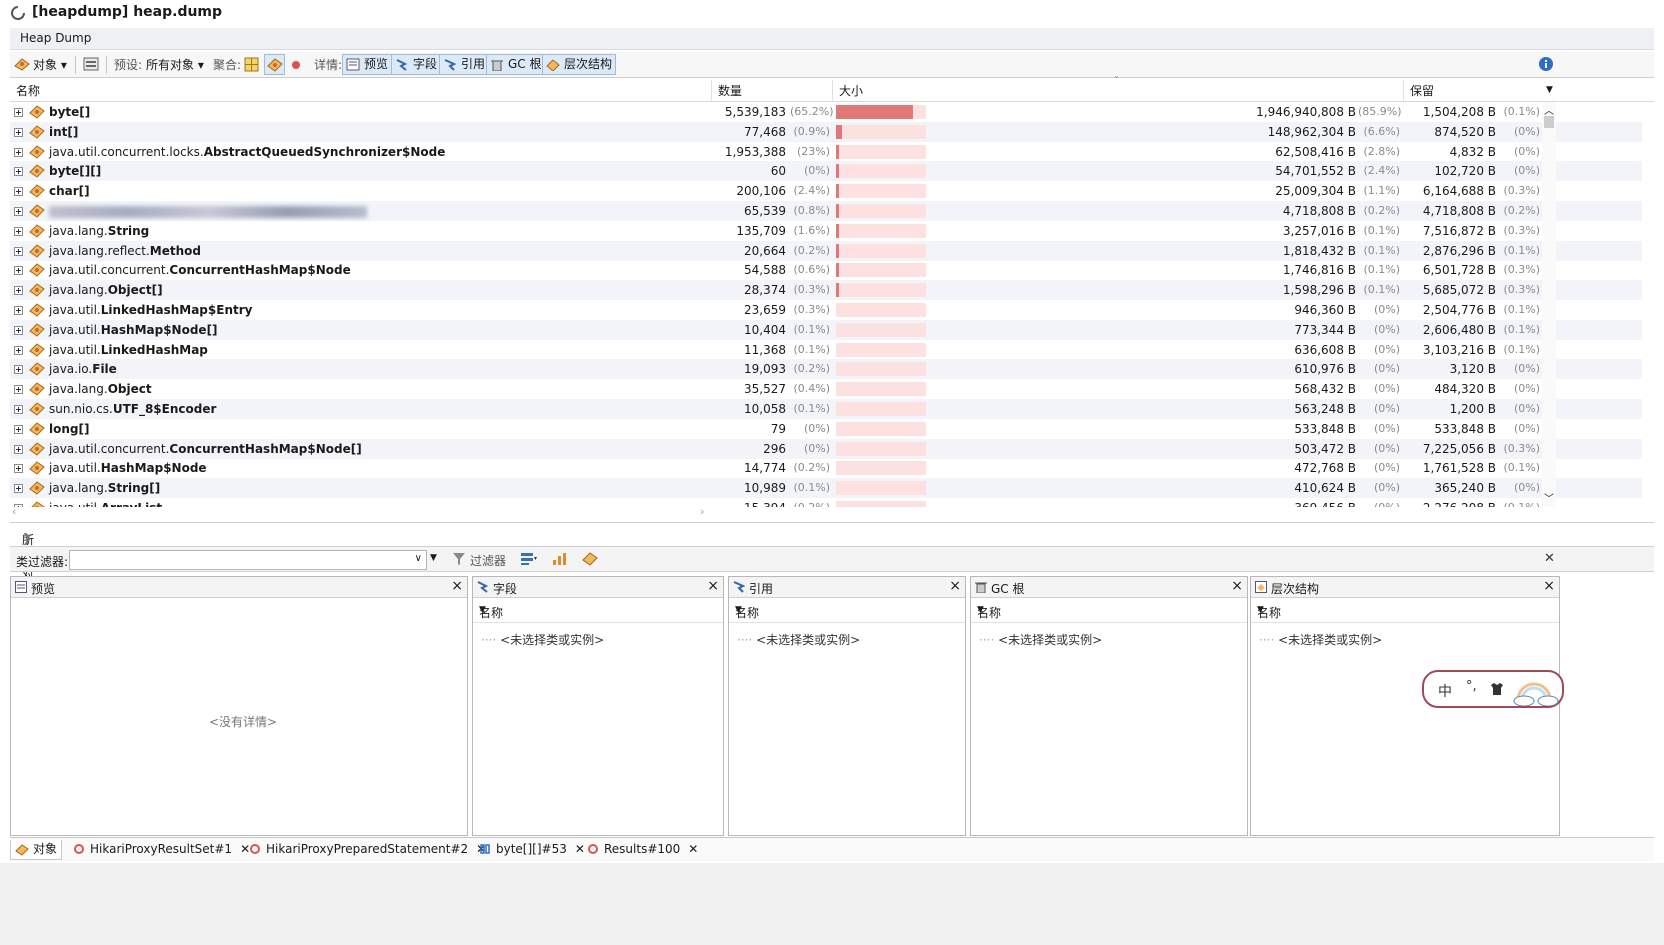  What do you see at coordinates (274, 64) in the screenshot?
I see `aggregate-class-button` at bounding box center [274, 64].